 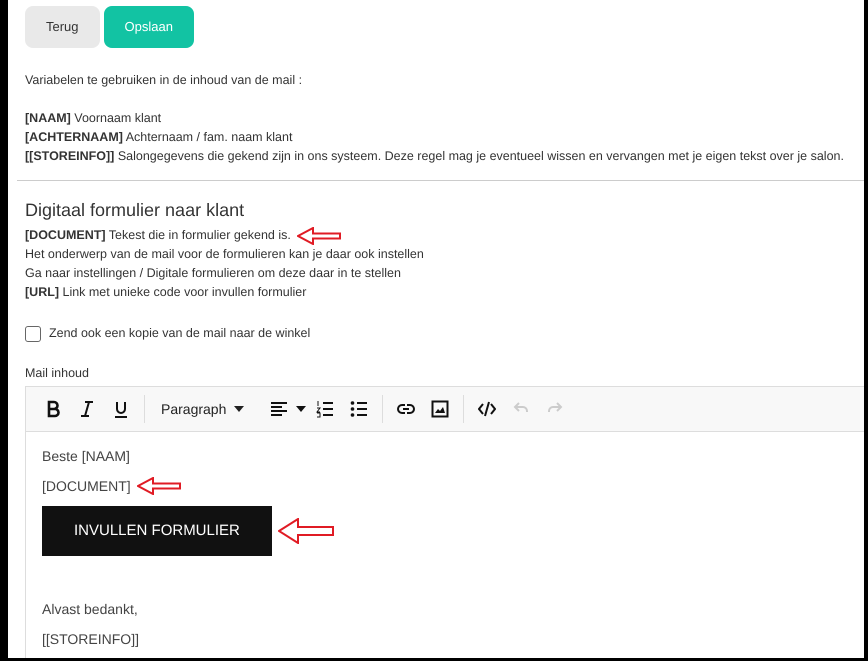 What do you see at coordinates (440, 409) in the screenshot?
I see `image-icon` at bounding box center [440, 409].